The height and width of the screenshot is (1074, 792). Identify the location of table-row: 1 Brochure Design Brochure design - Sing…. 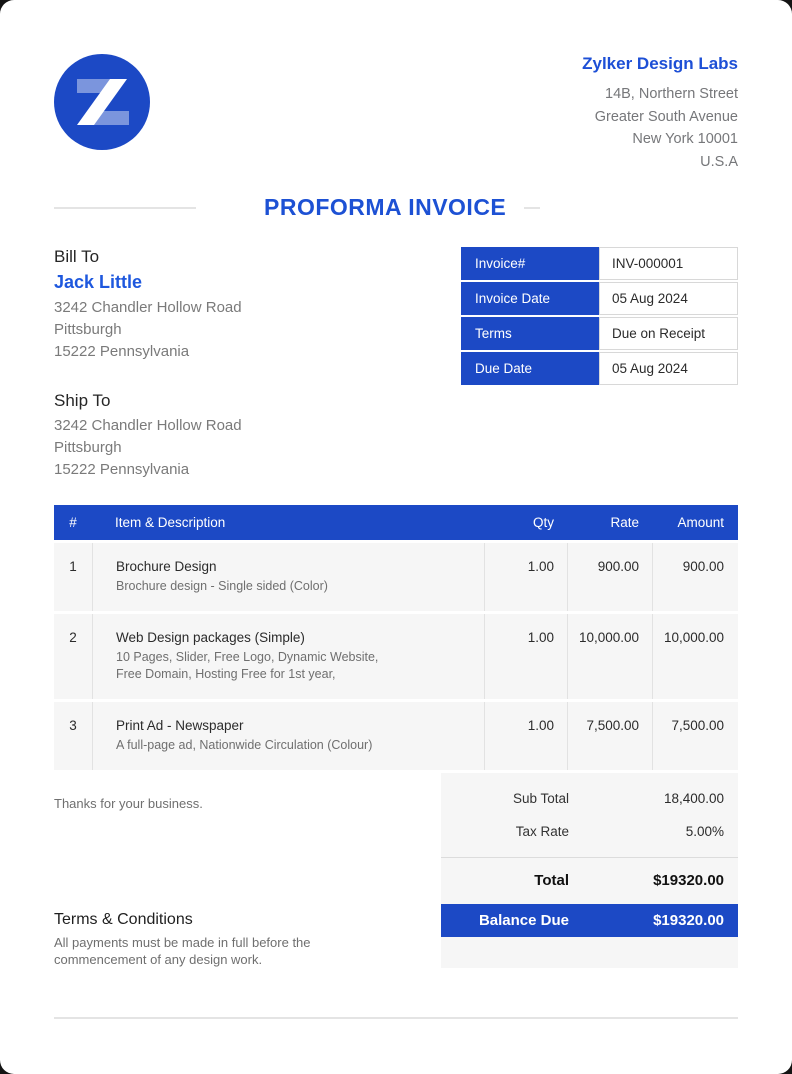
(396, 577).